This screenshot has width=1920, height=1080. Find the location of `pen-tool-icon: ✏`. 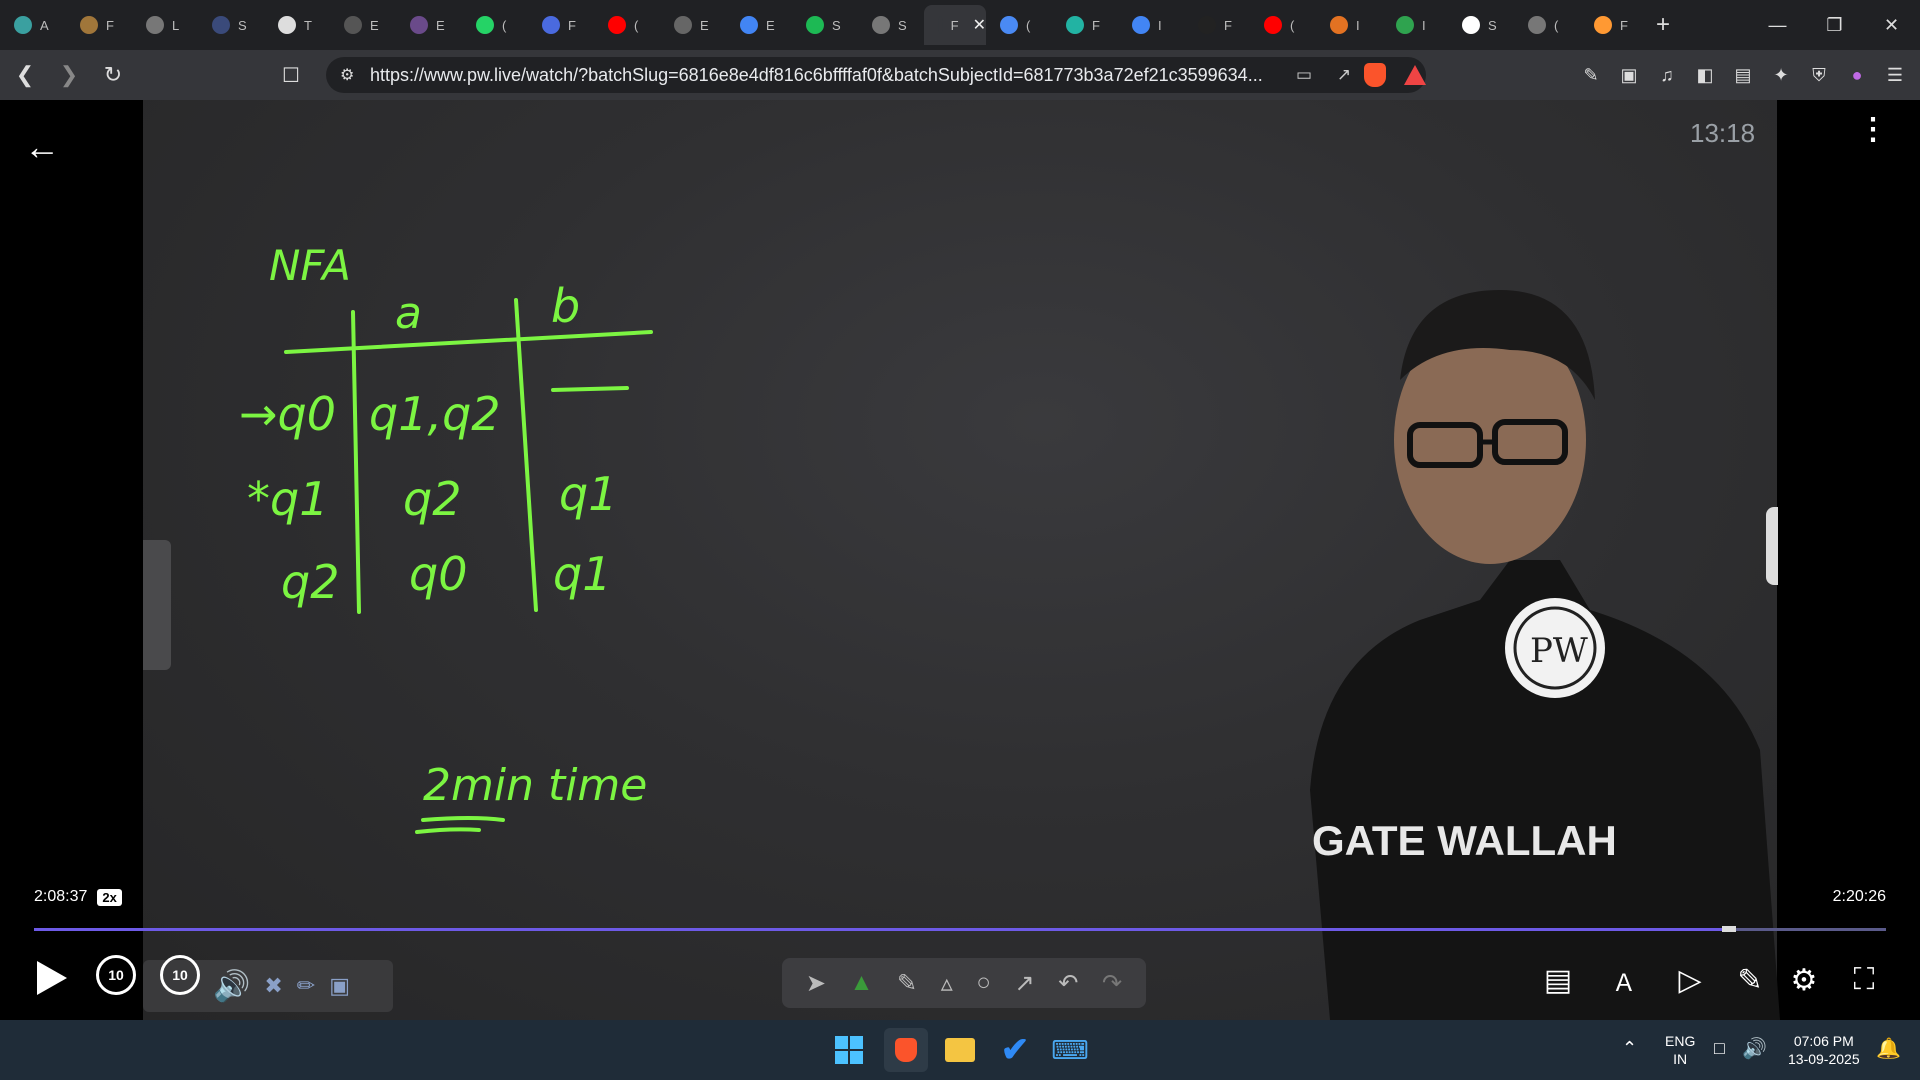

pen-tool-icon: ✏ is located at coordinates (306, 986).